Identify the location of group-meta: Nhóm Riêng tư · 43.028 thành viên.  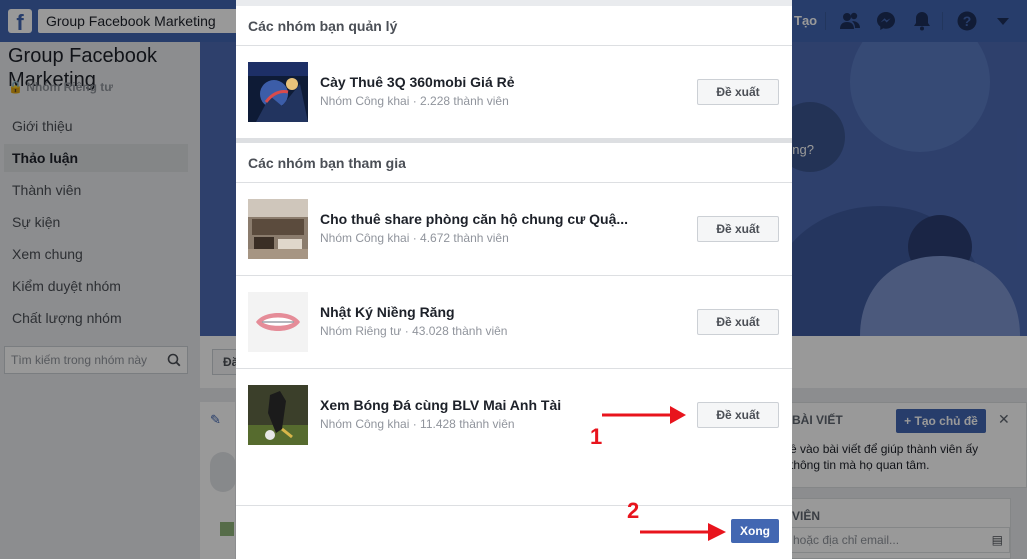
(414, 331).